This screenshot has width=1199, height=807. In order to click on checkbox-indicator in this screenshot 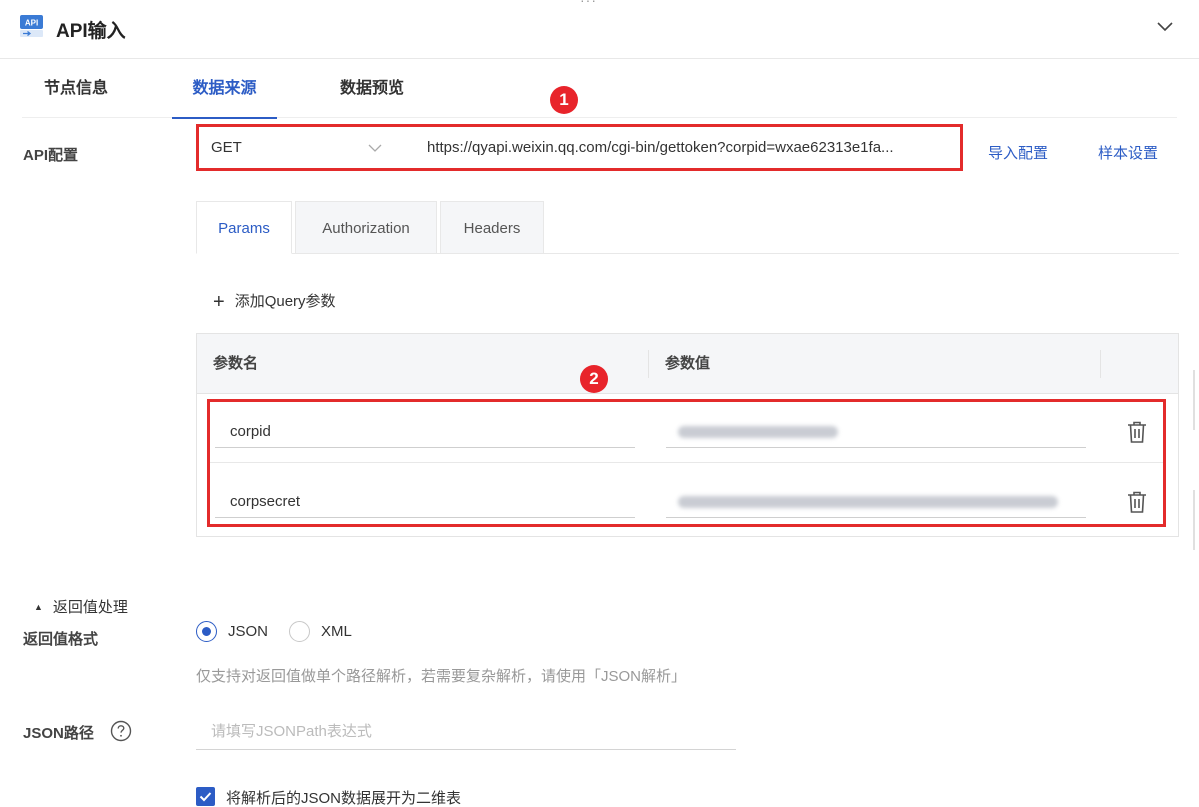, I will do `click(205, 796)`.